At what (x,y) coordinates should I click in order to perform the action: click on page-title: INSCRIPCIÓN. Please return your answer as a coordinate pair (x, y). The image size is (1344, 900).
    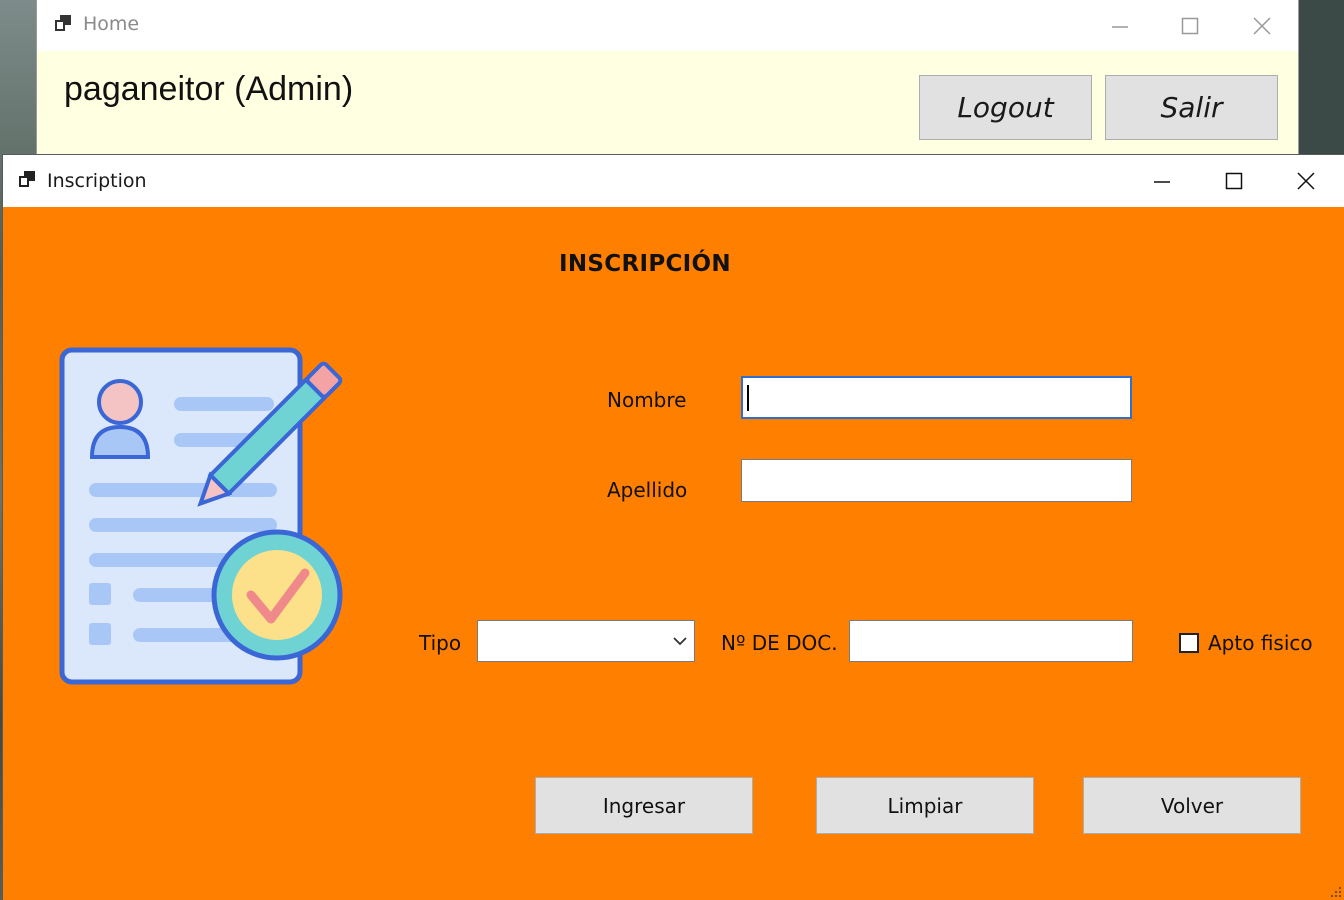
    Looking at the image, I should click on (645, 264).